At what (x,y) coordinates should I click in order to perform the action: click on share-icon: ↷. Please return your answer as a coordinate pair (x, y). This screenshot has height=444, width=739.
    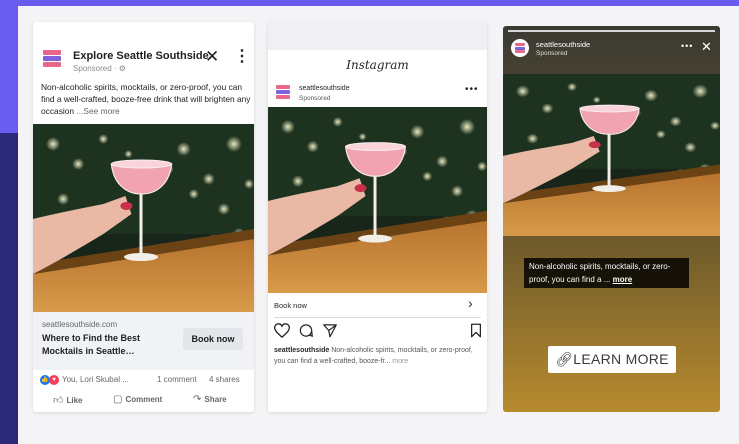
    Looking at the image, I should click on (197, 399).